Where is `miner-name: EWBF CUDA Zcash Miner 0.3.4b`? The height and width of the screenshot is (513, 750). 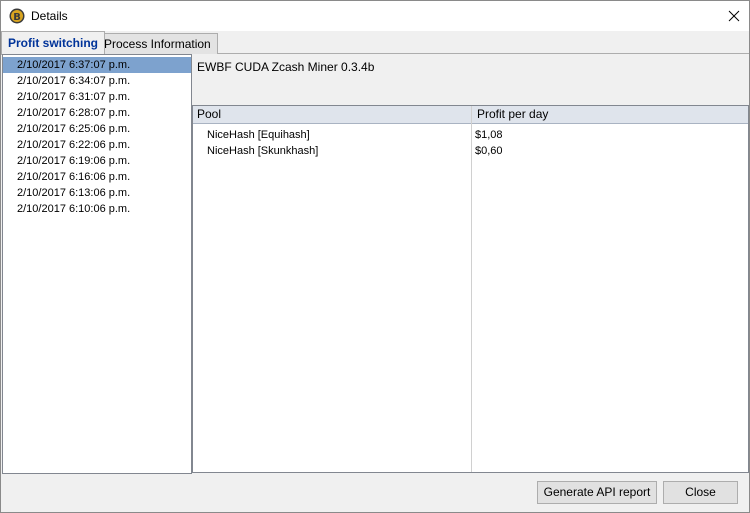 miner-name: EWBF CUDA Zcash Miner 0.3.4b is located at coordinates (286, 67).